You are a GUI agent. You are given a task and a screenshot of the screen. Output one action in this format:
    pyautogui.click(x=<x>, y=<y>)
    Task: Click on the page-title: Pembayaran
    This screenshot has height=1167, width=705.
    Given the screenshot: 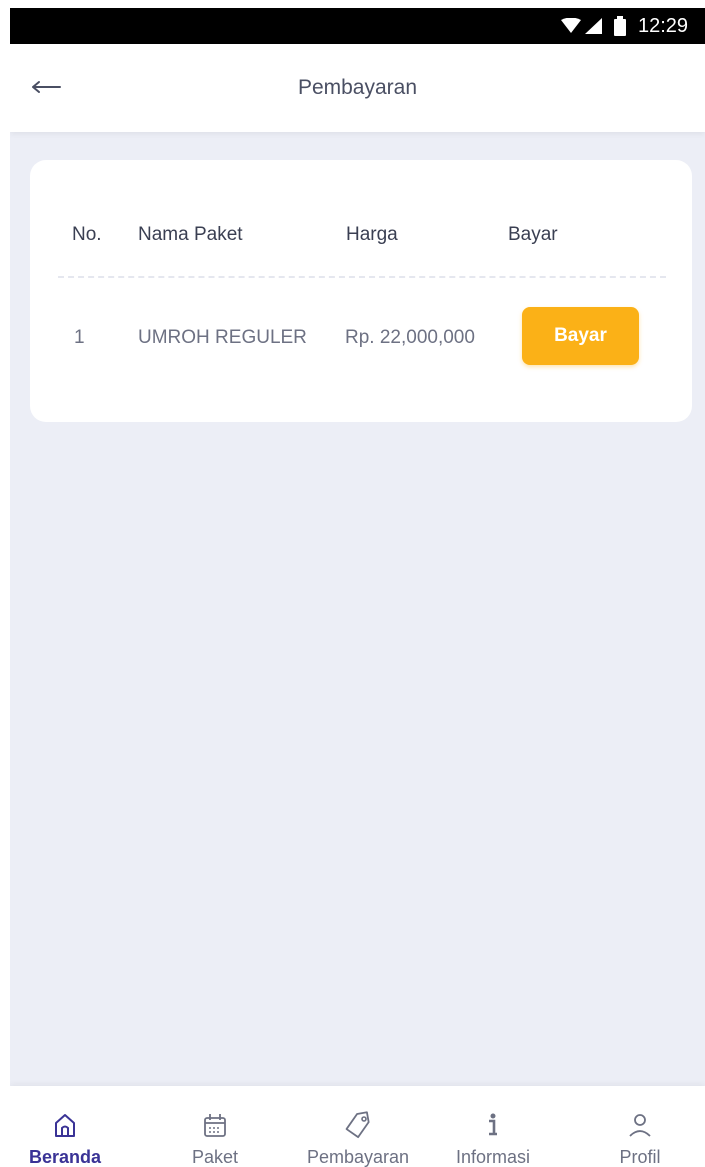 What is the action you would take?
    pyautogui.click(x=357, y=87)
    